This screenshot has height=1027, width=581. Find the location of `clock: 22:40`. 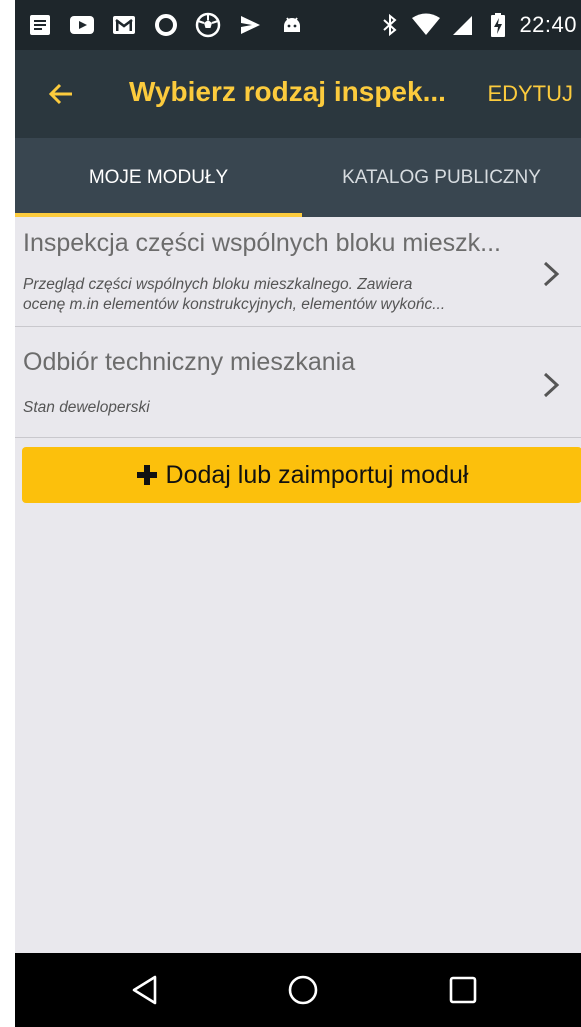

clock: 22:40 is located at coordinates (548, 24).